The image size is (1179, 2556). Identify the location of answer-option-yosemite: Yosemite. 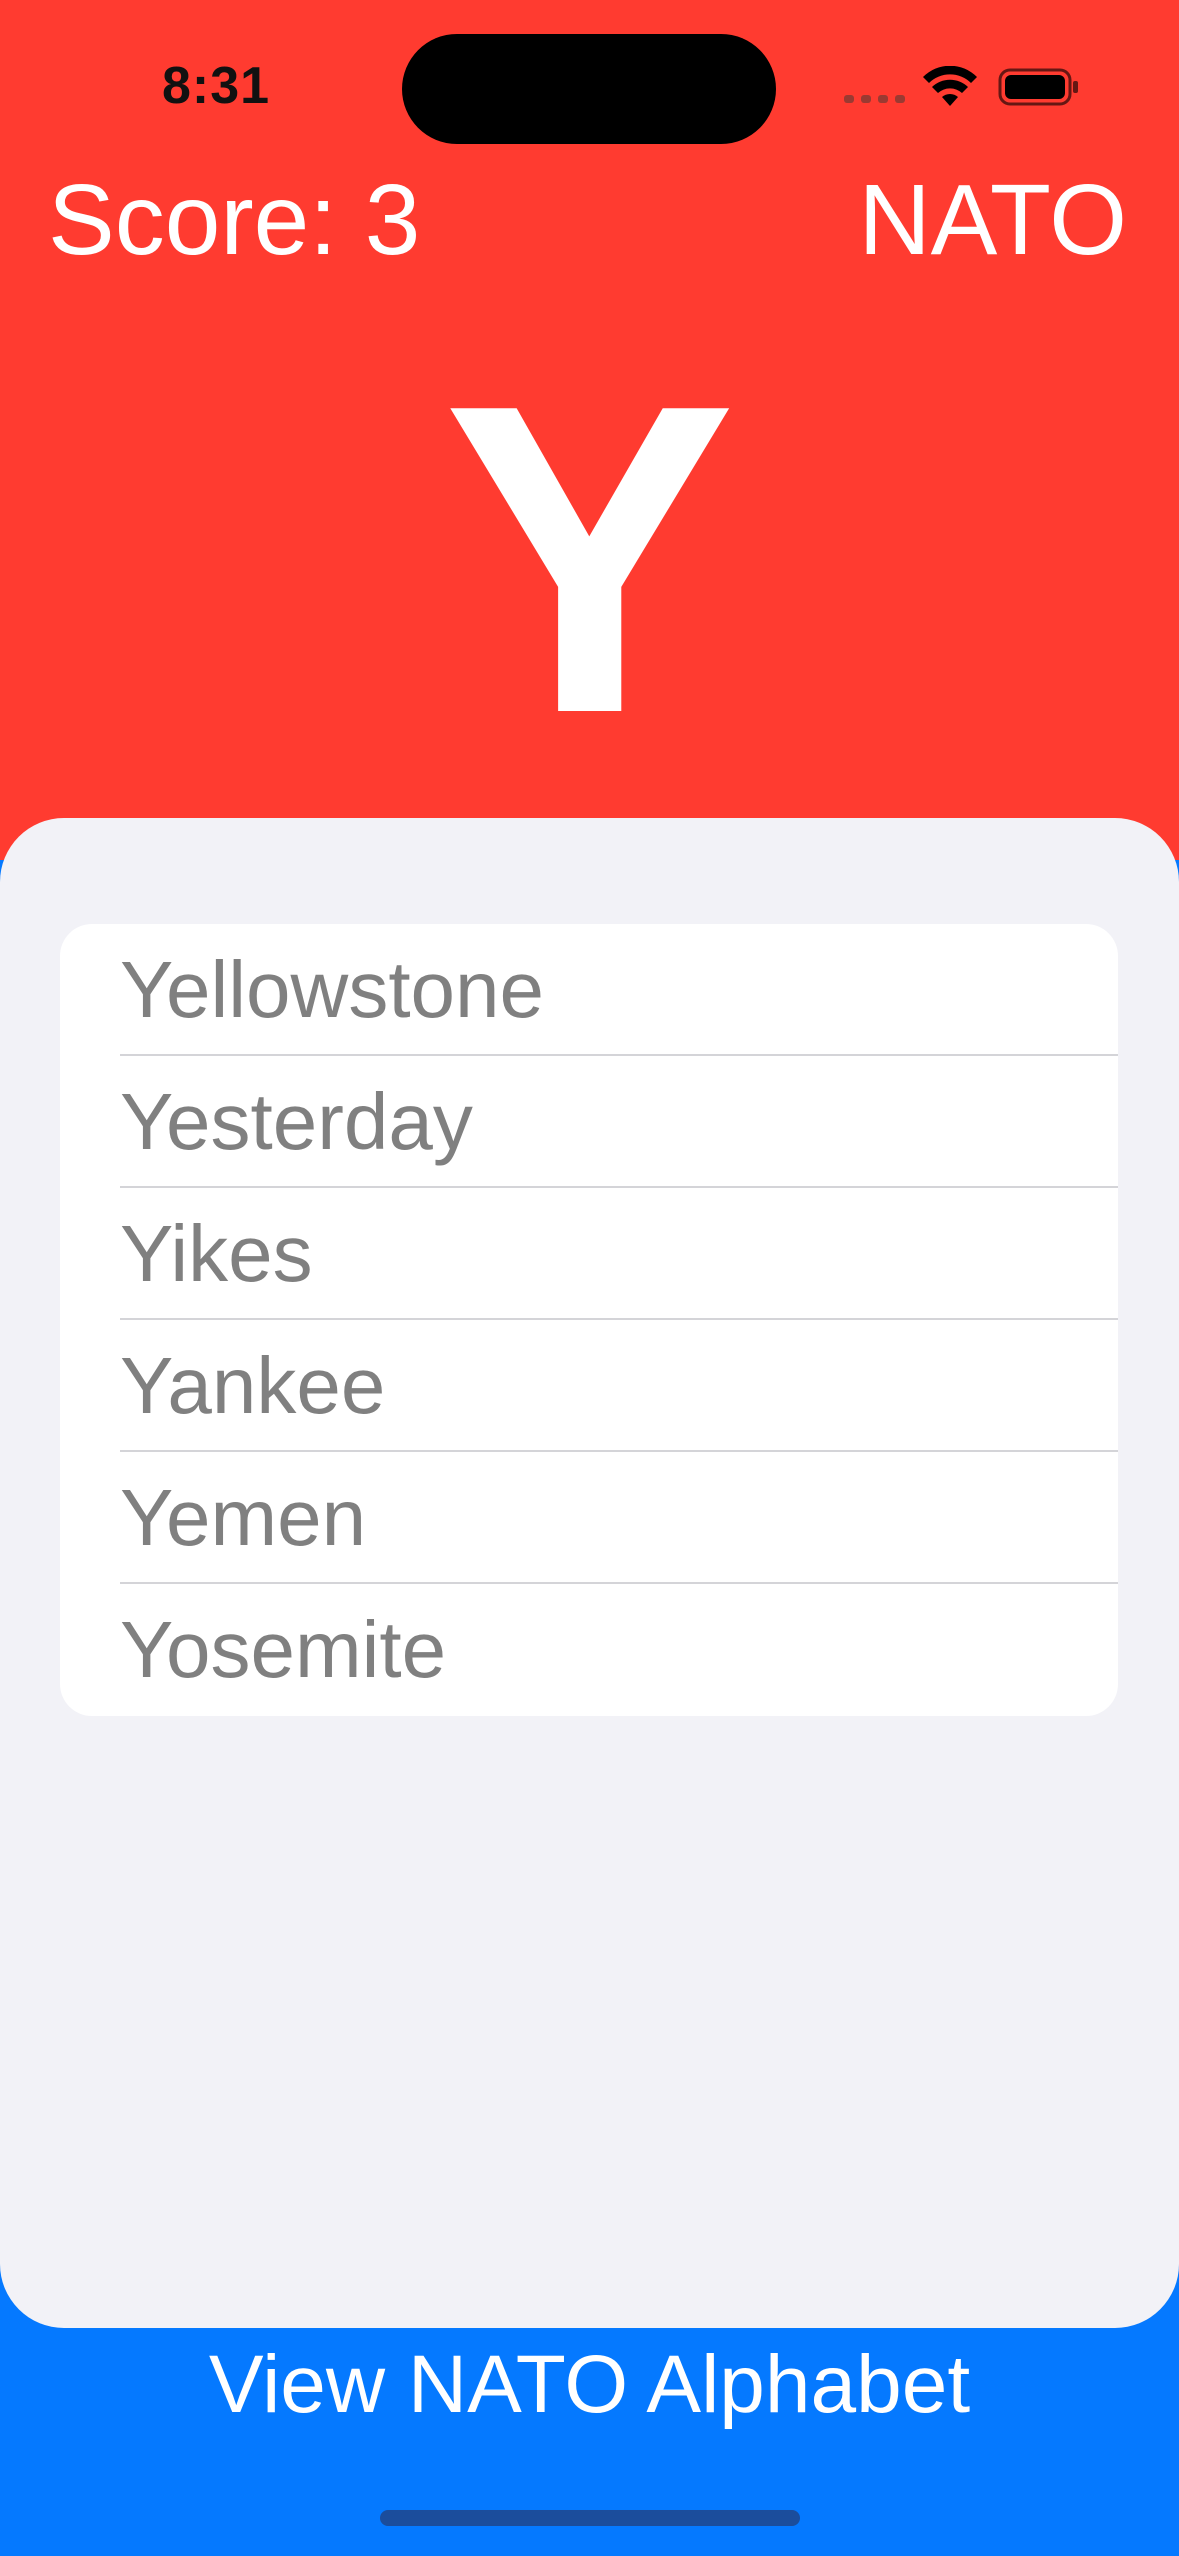
(589, 1650).